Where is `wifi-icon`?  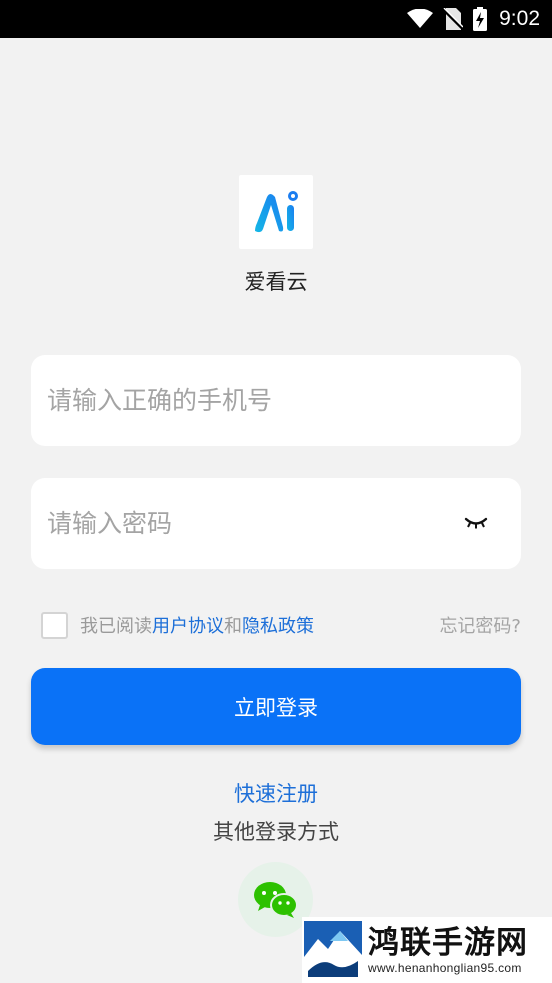
wifi-icon is located at coordinates (420, 18).